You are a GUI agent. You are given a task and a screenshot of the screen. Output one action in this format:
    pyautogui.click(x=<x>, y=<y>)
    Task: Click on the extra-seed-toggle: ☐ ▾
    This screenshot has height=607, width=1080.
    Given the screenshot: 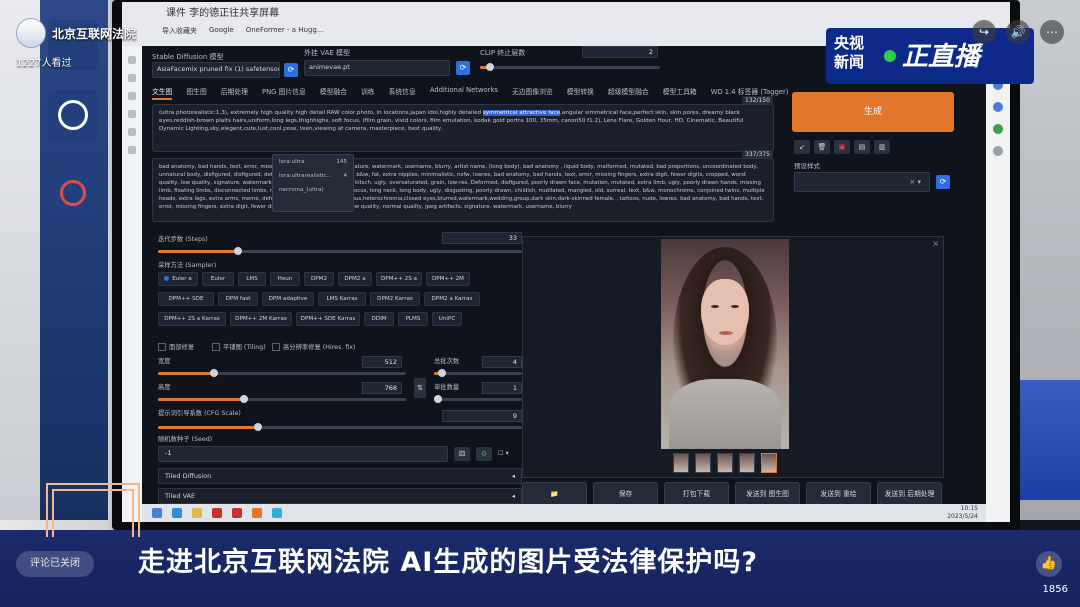 What is the action you would take?
    pyautogui.click(x=503, y=453)
    